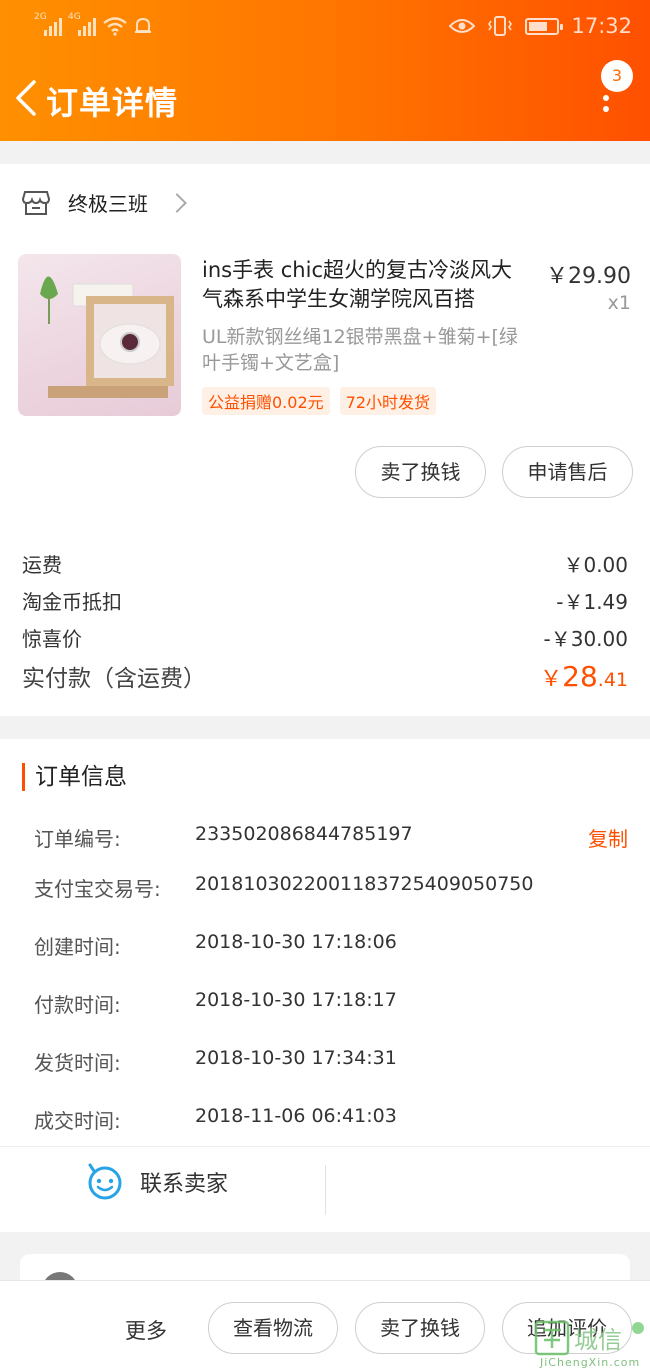  Describe the element at coordinates (108, 204) in the screenshot. I see `shop-name: 终极三班` at that location.